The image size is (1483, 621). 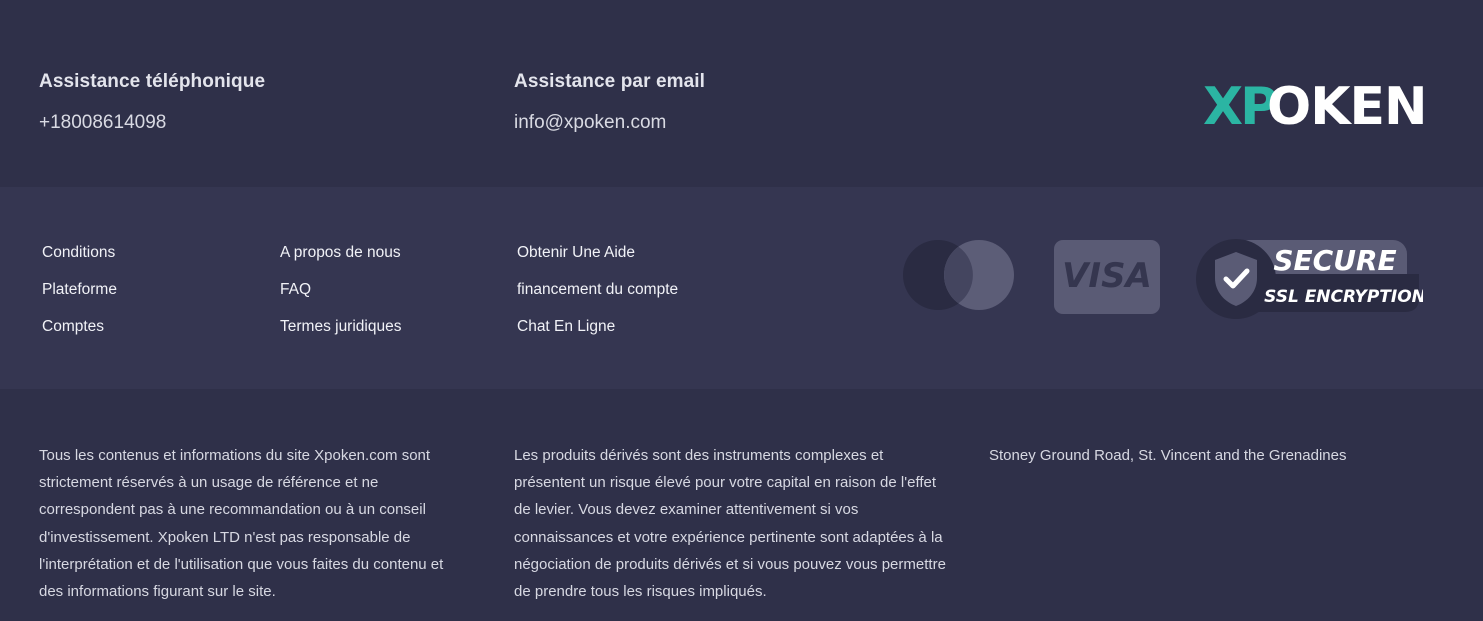 I want to click on link-termes-juridiques: Termes juridiques, so click(x=340, y=335).